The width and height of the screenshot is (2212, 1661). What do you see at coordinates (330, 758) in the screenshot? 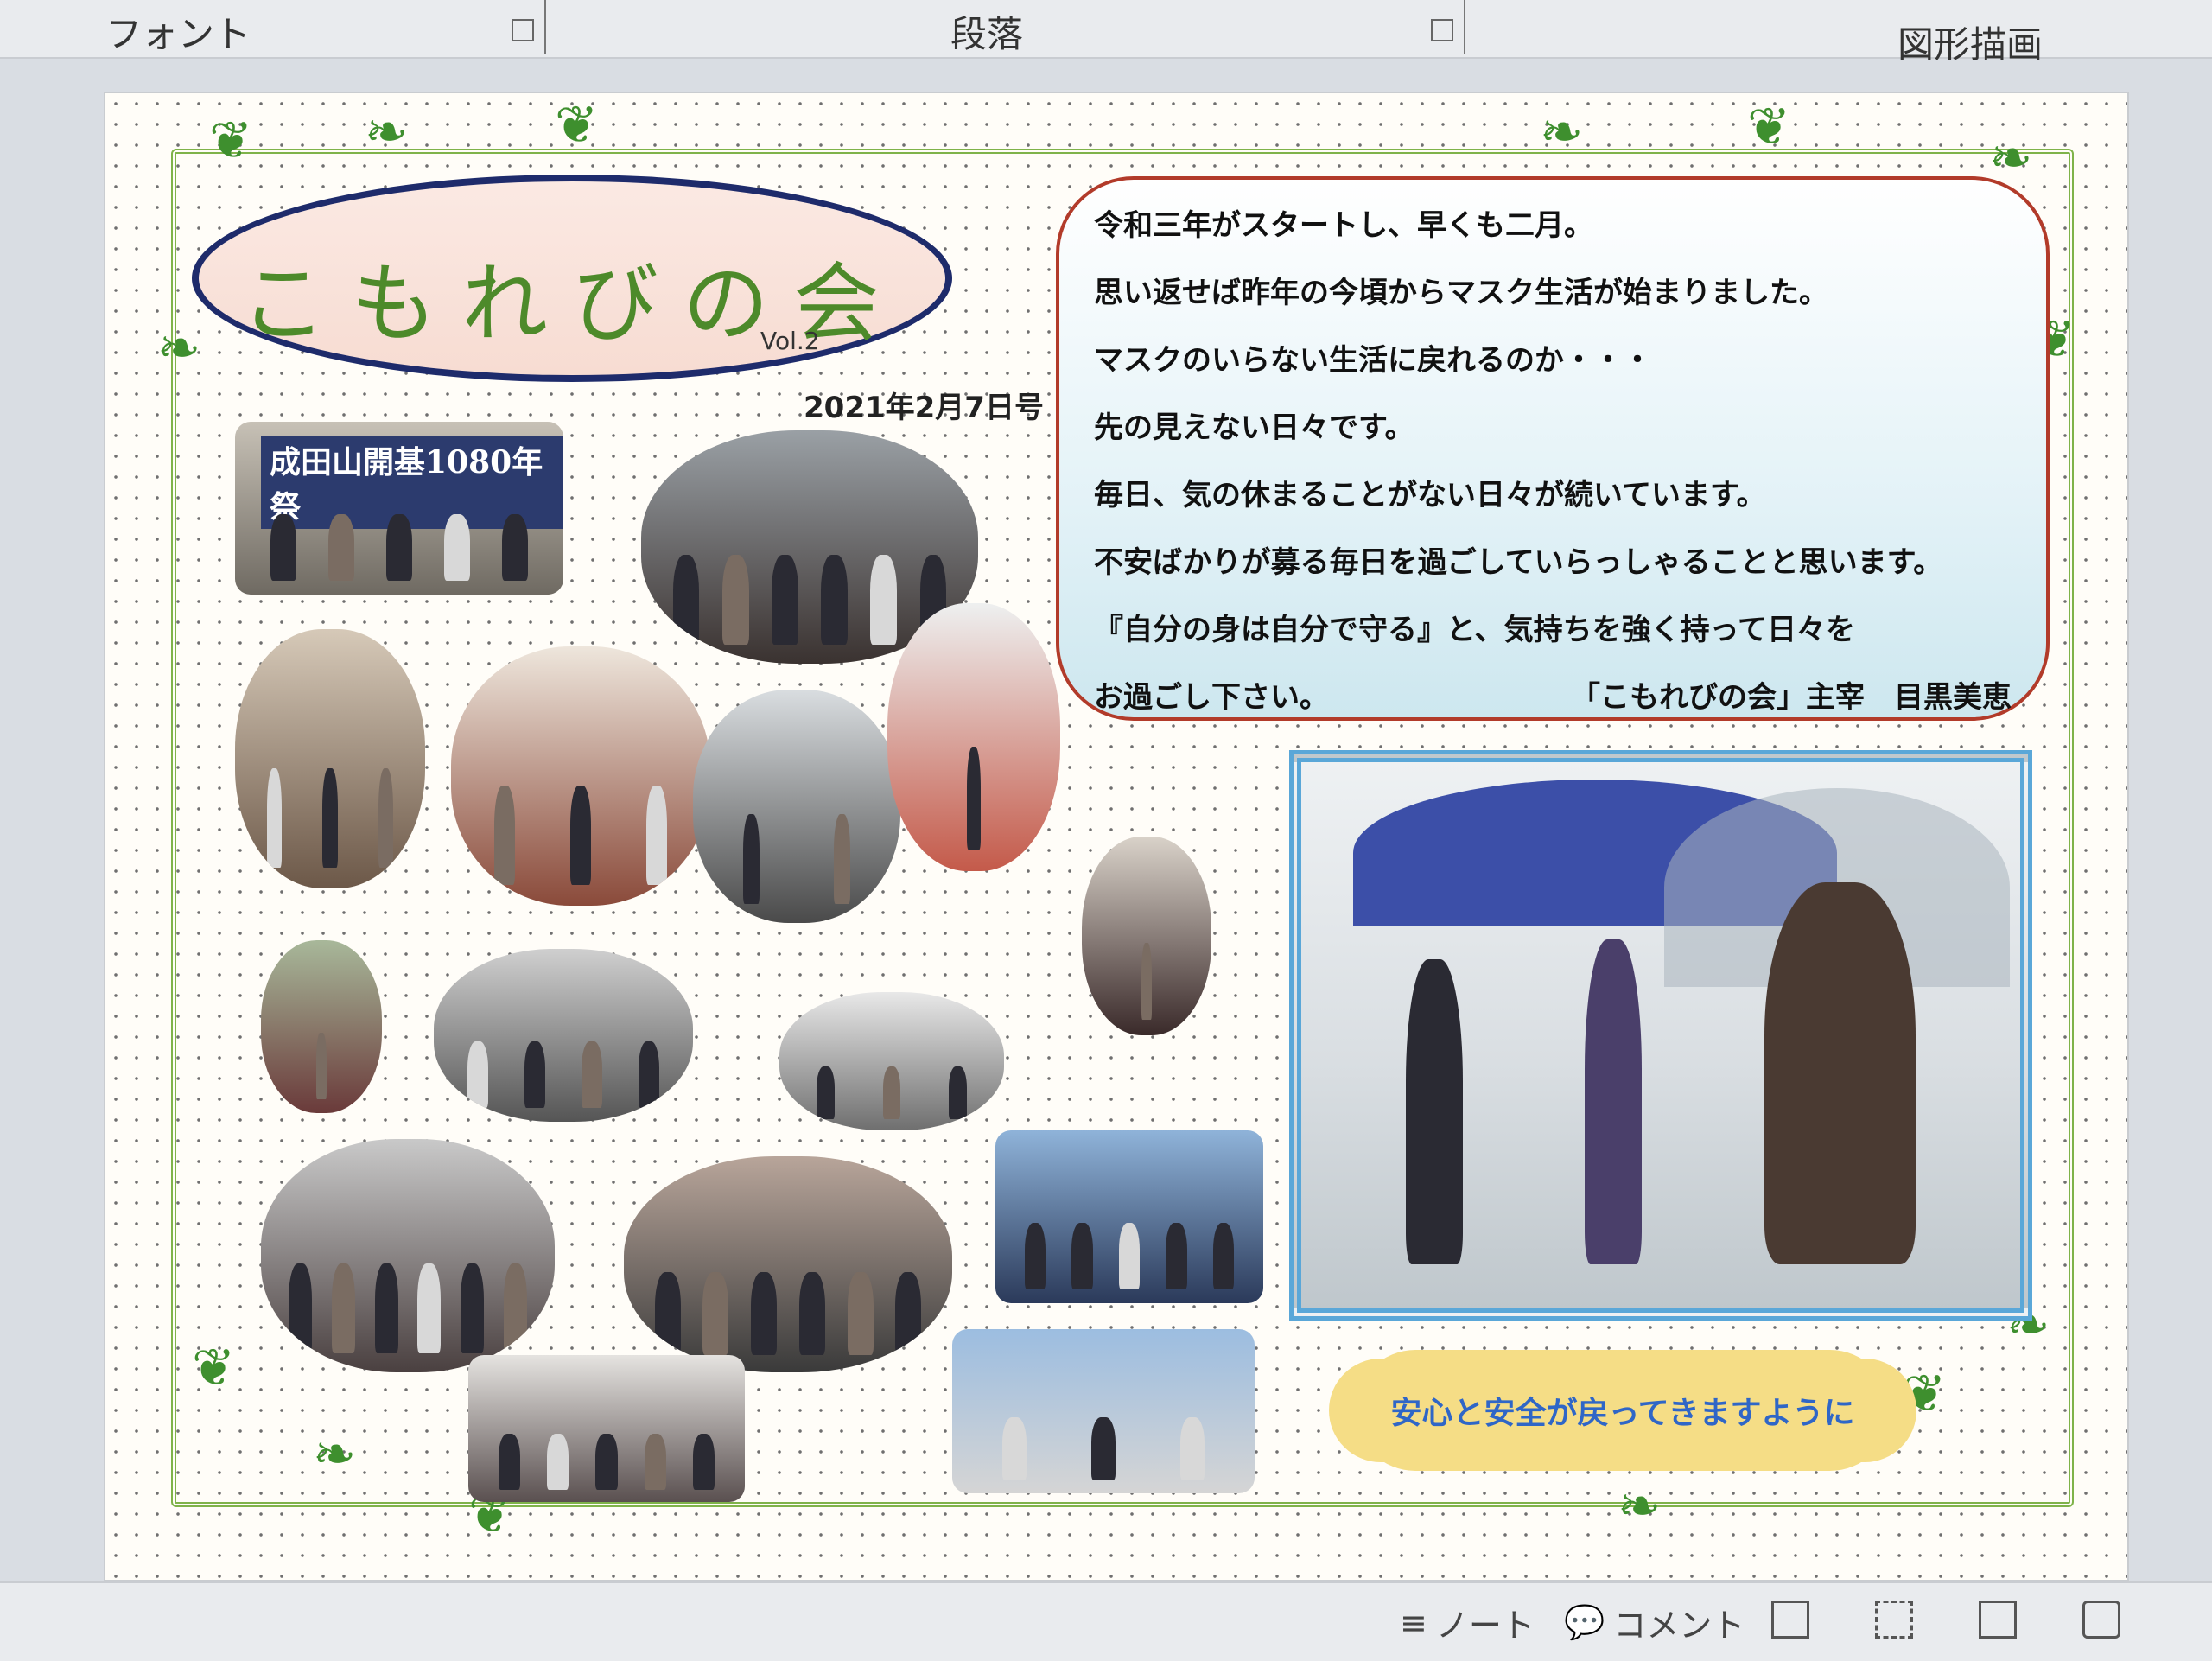
I see `photo-meeting-room` at bounding box center [330, 758].